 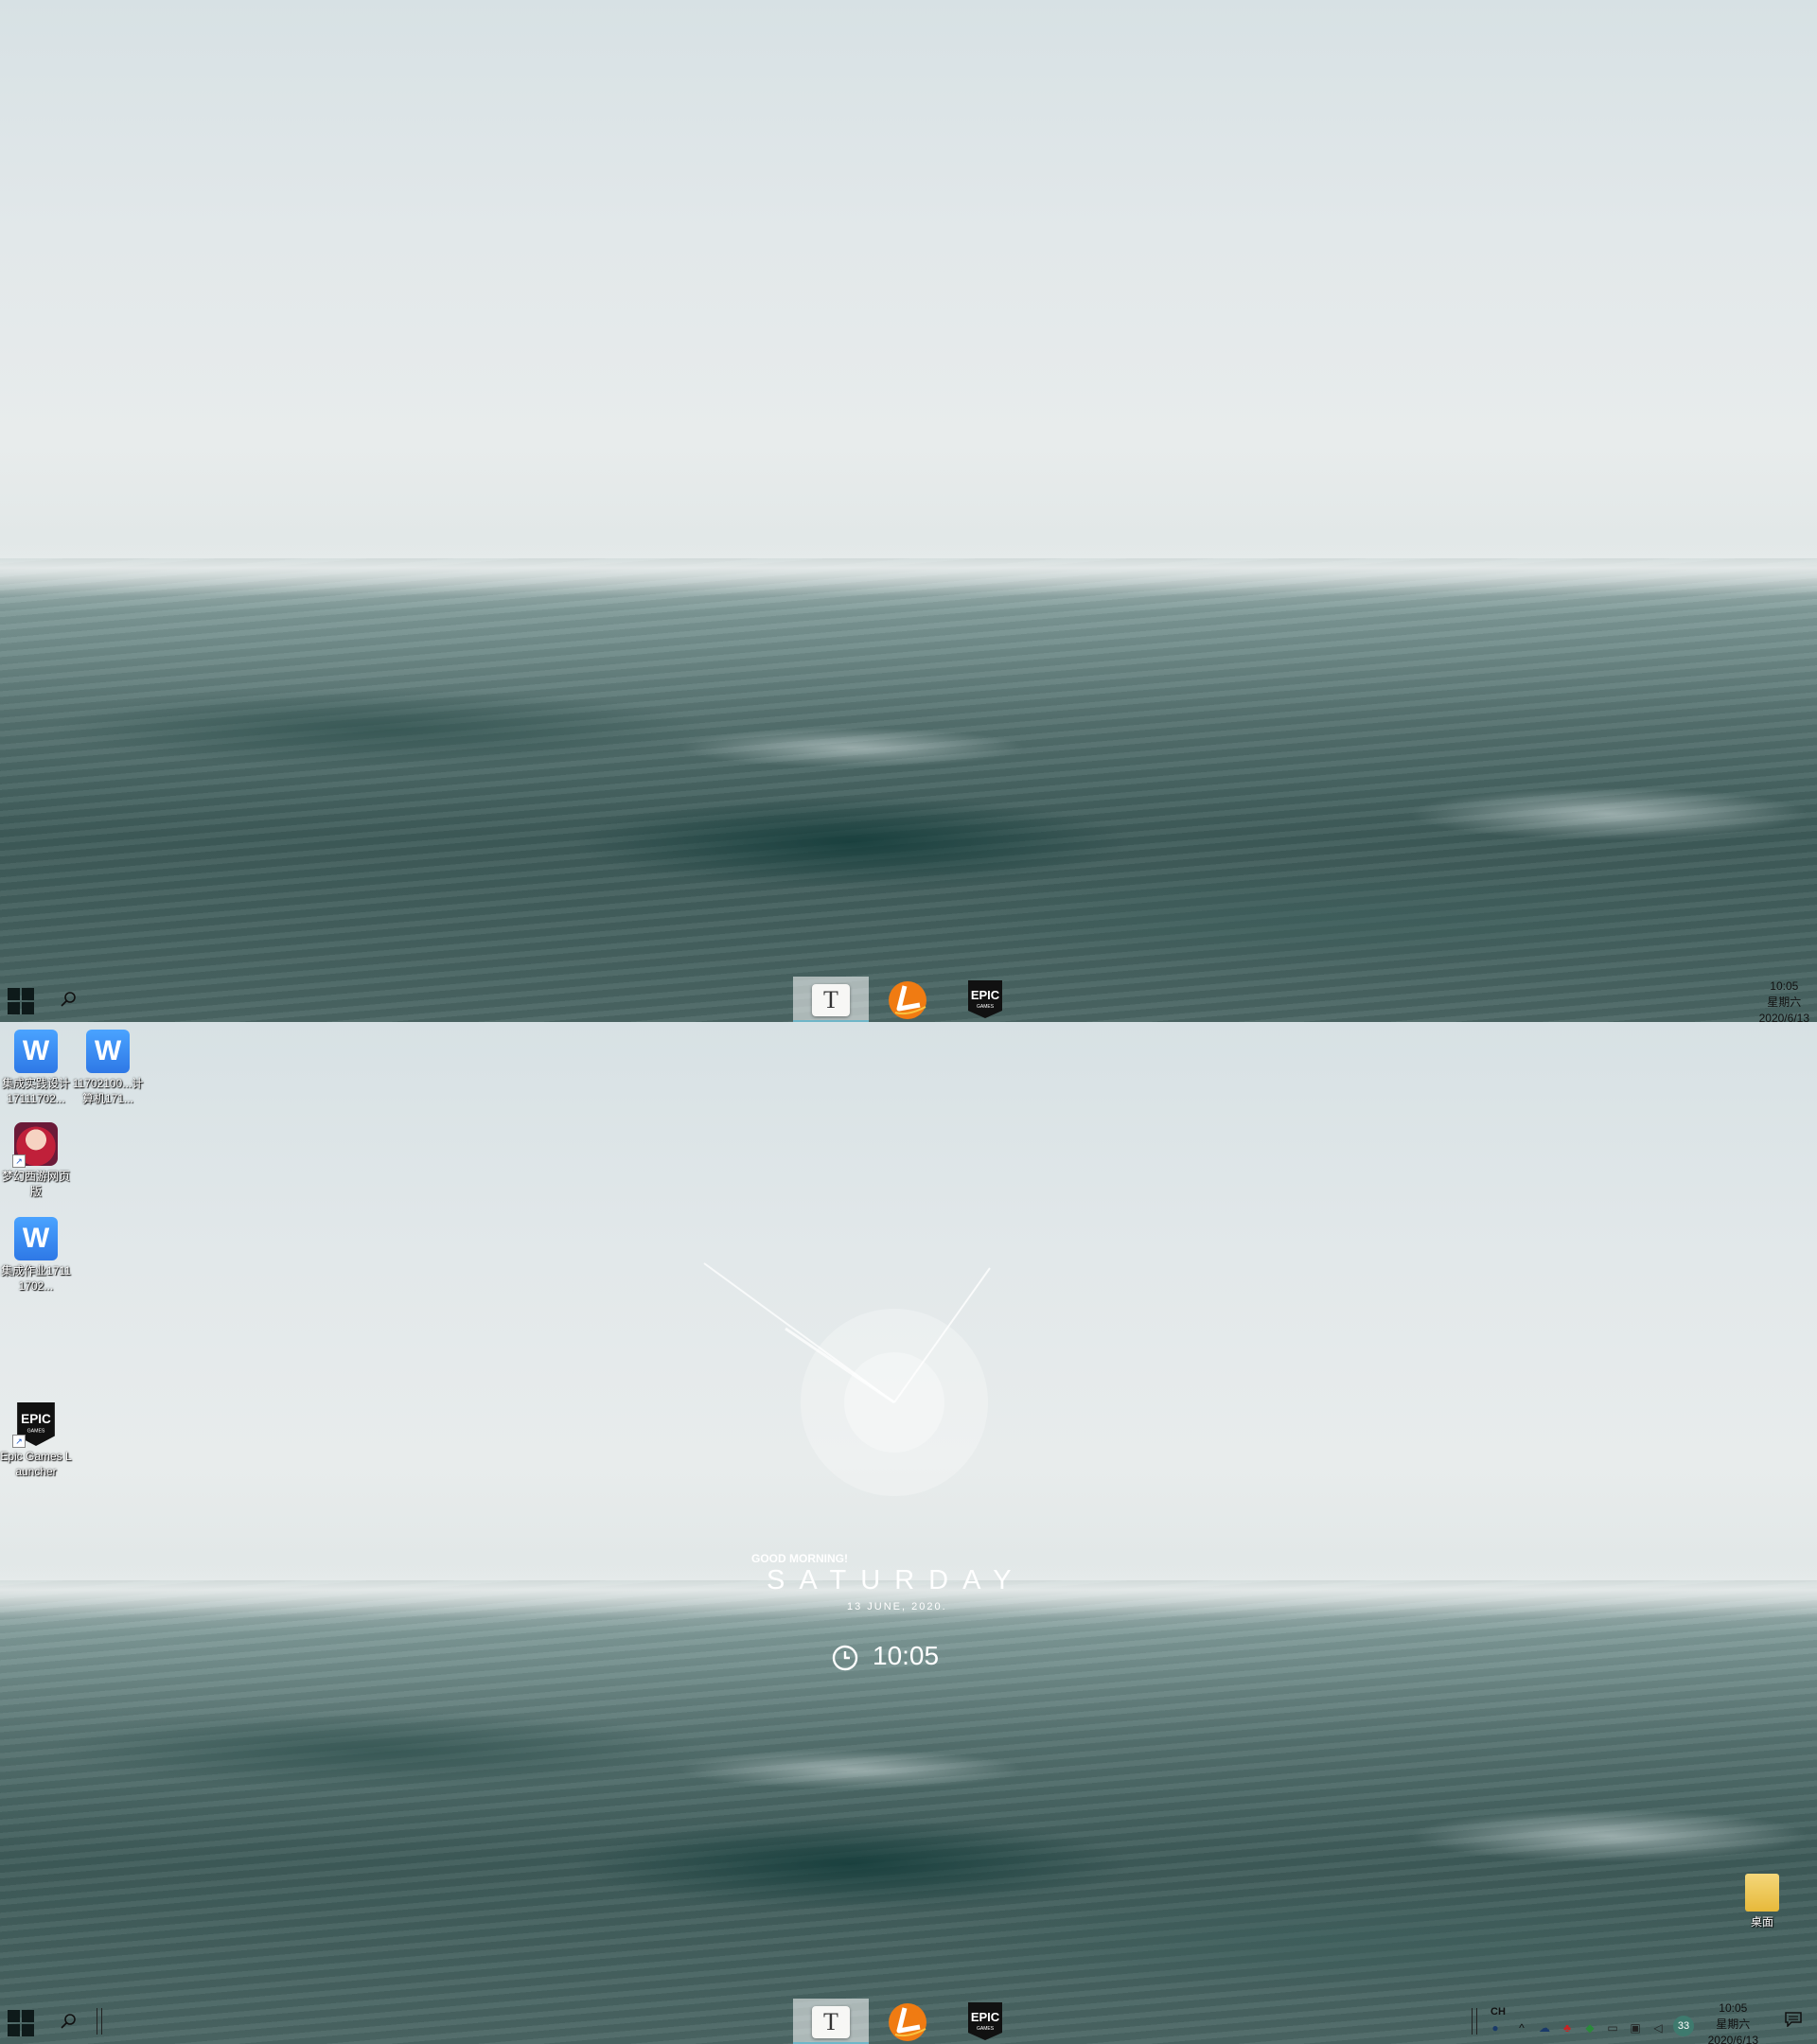 What do you see at coordinates (1544, 2028) in the screenshot?
I see `cloud-icon: ☁` at bounding box center [1544, 2028].